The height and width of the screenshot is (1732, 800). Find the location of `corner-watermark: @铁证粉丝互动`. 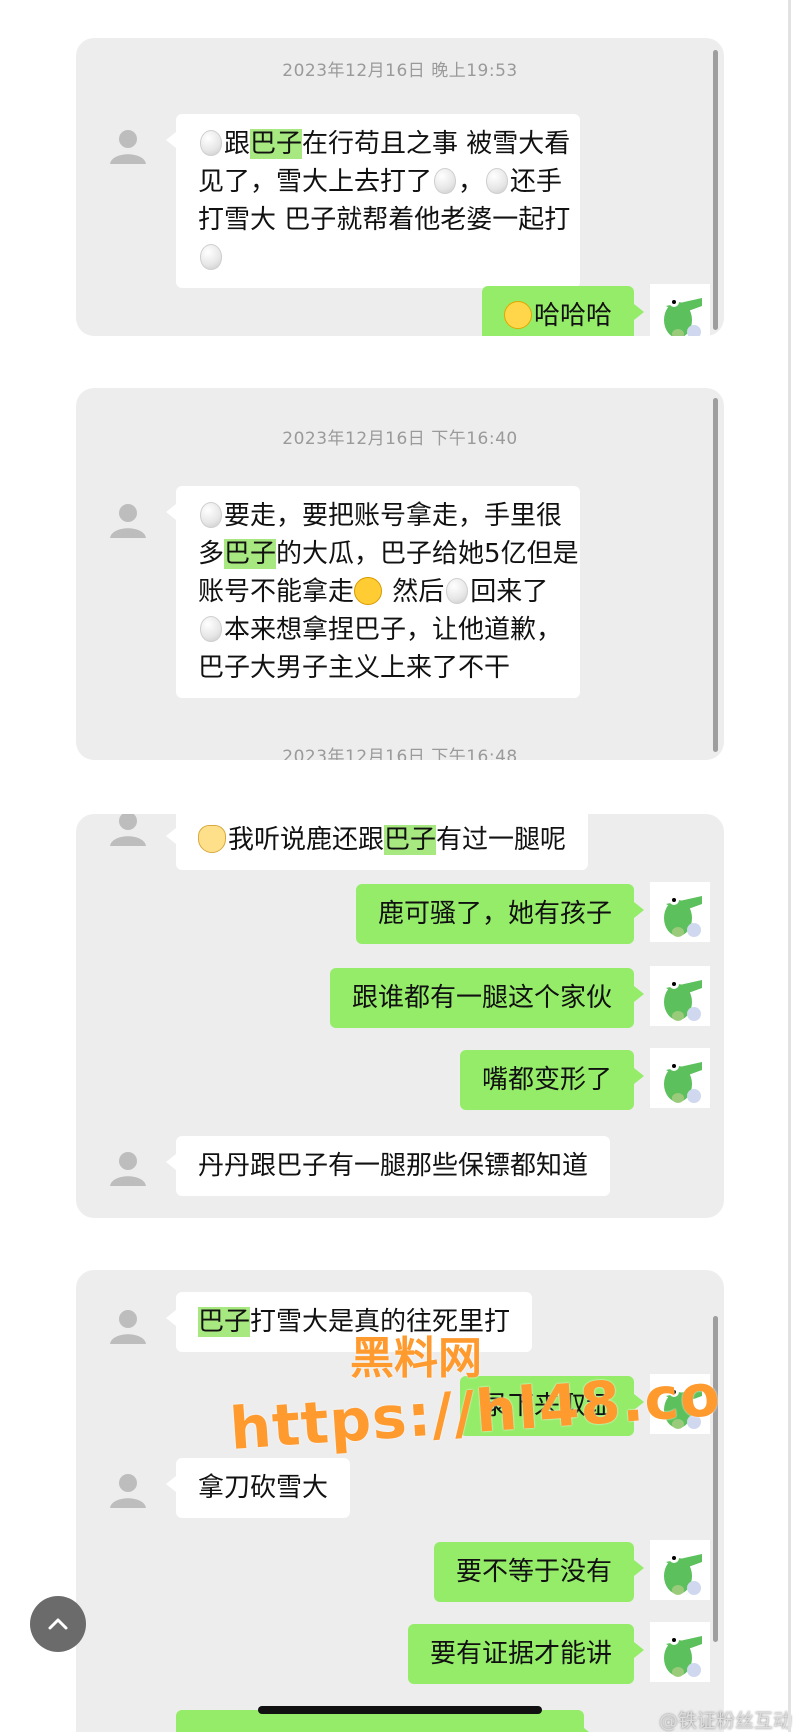

corner-watermark: @铁证粉丝互动 is located at coordinates (725, 1721).